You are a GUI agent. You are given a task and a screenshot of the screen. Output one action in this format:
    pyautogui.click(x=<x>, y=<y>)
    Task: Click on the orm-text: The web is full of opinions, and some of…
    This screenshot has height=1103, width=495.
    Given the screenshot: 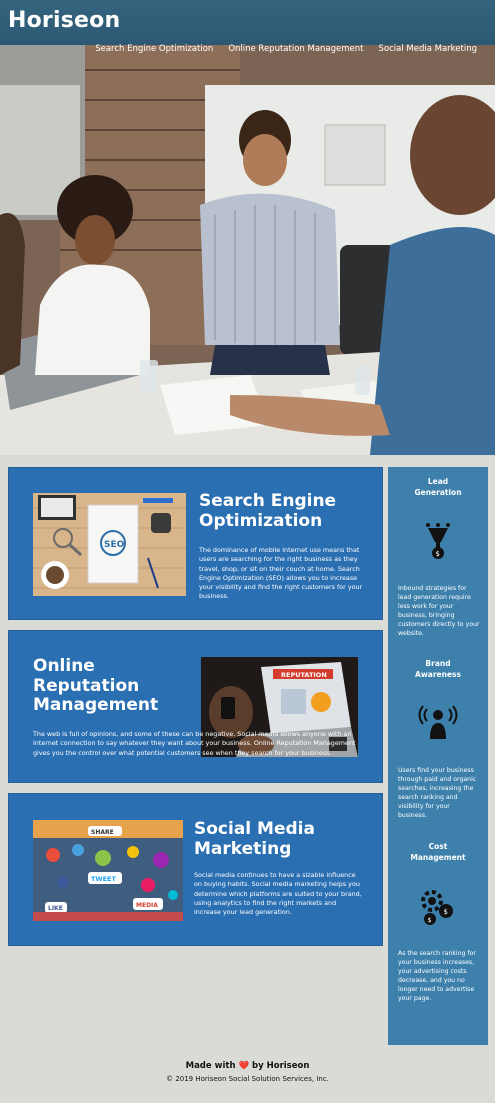 What is the action you would take?
    pyautogui.click(x=194, y=743)
    